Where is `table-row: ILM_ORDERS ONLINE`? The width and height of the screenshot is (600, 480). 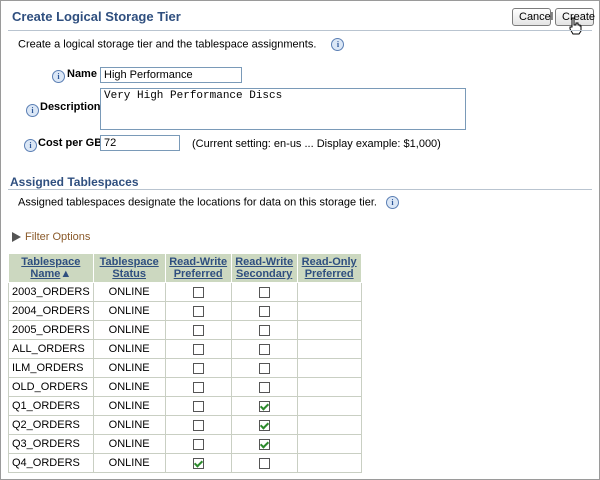
table-row: ILM_ORDERS ONLINE is located at coordinates (185, 368).